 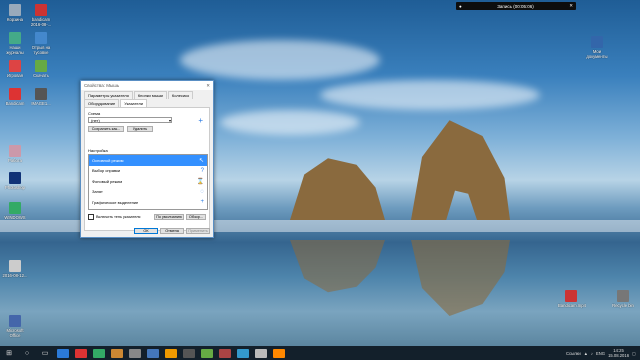 What do you see at coordinates (134, 103) in the screenshot?
I see `tab-pointers: Указатели` at bounding box center [134, 103].